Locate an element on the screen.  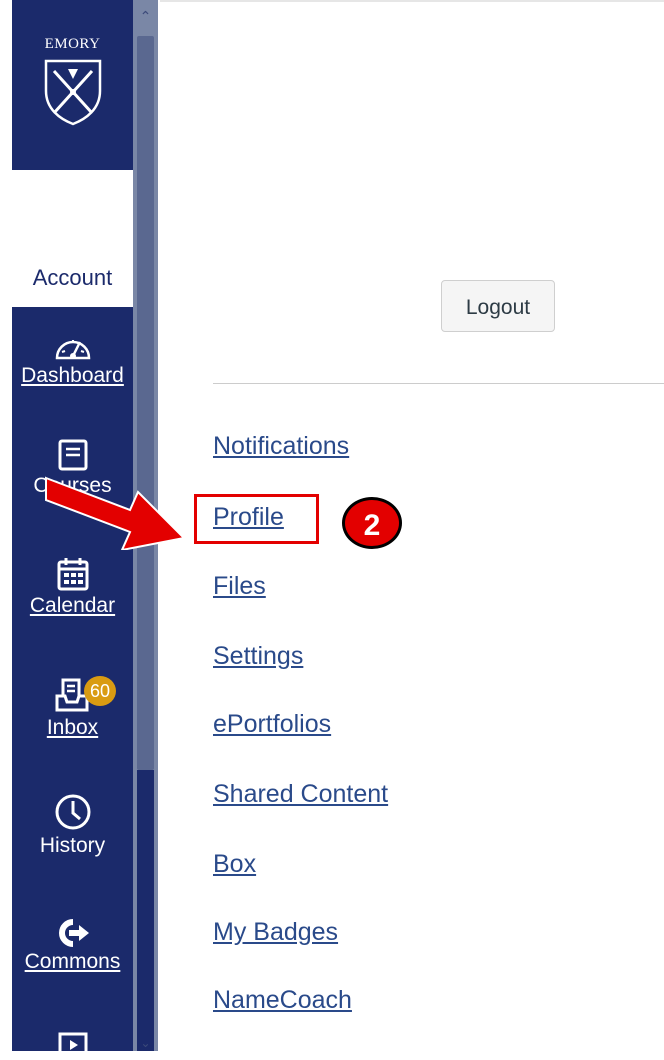
nav-item-commons: Commons is located at coordinates (72, 946).